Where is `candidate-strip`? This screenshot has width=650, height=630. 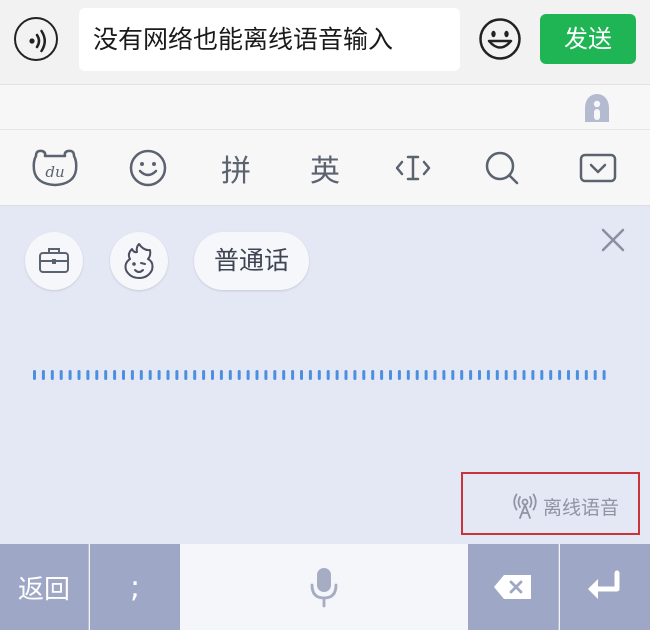
candidate-strip is located at coordinates (325, 107).